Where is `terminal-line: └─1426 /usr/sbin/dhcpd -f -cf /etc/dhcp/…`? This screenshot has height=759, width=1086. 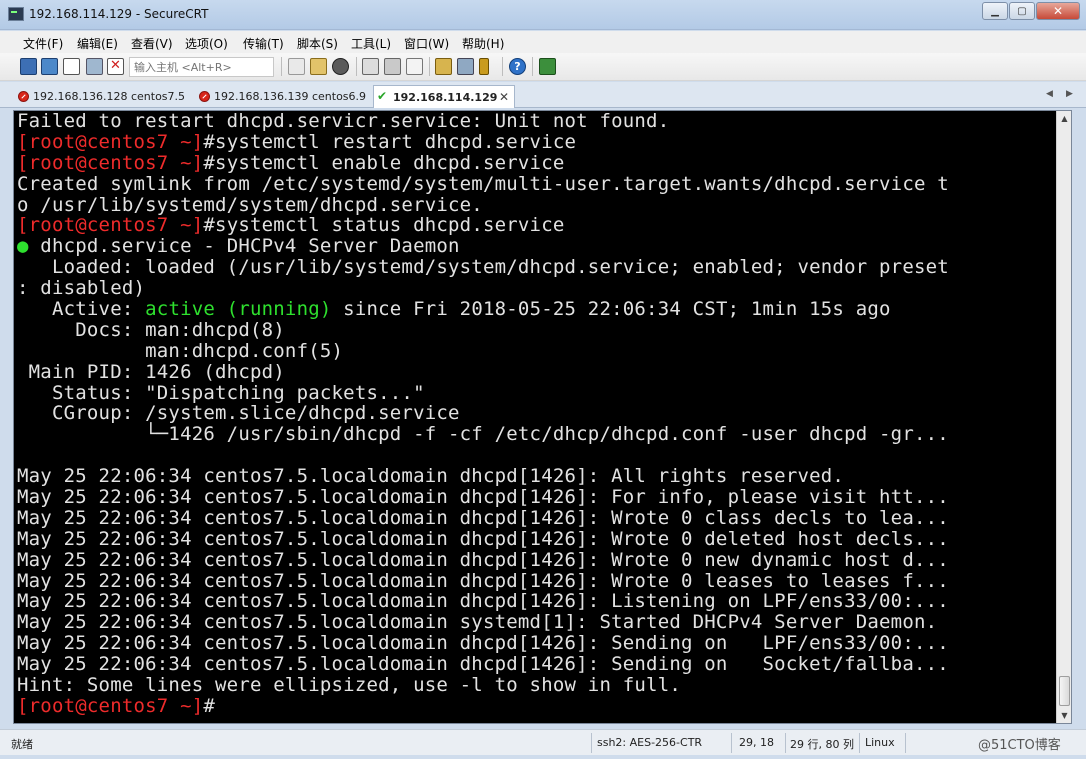
terminal-line: └─1426 /usr/sbin/dhcpd -f -cf /etc/dhcp/… is located at coordinates (537, 434).